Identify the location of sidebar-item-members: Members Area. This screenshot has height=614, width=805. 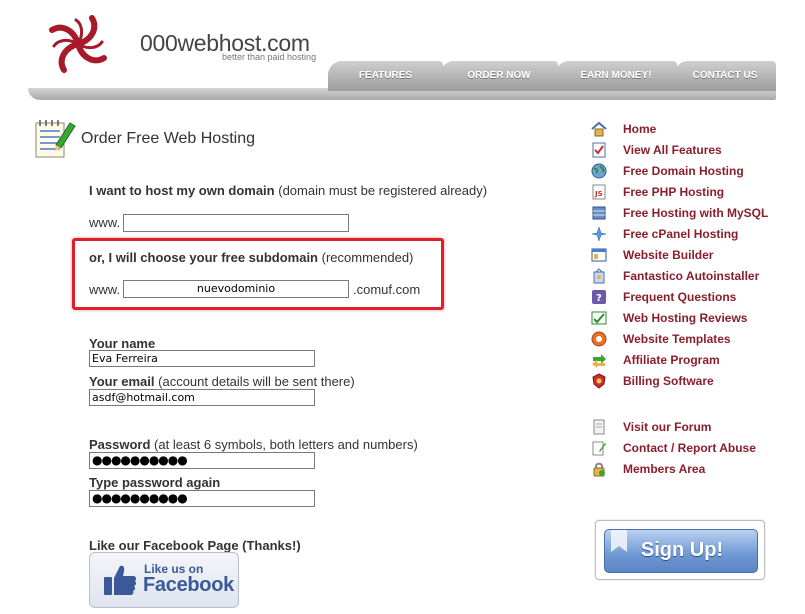
(691, 469).